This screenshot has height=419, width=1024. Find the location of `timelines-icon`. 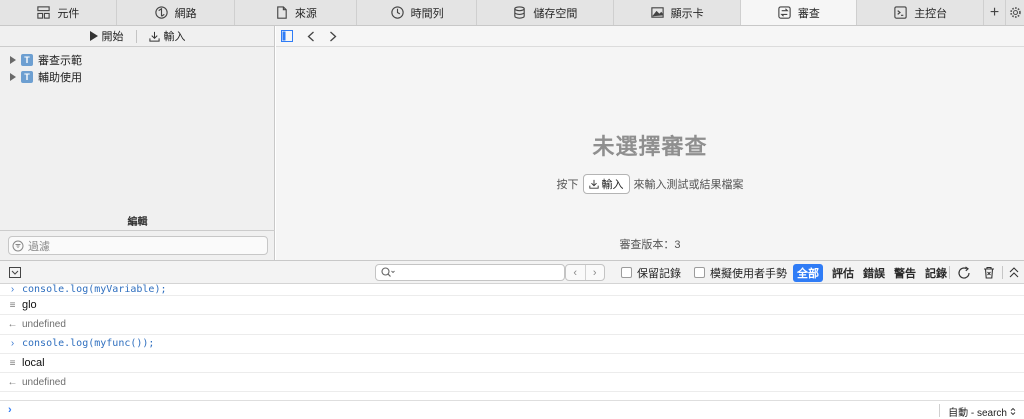

timelines-icon is located at coordinates (397, 12).